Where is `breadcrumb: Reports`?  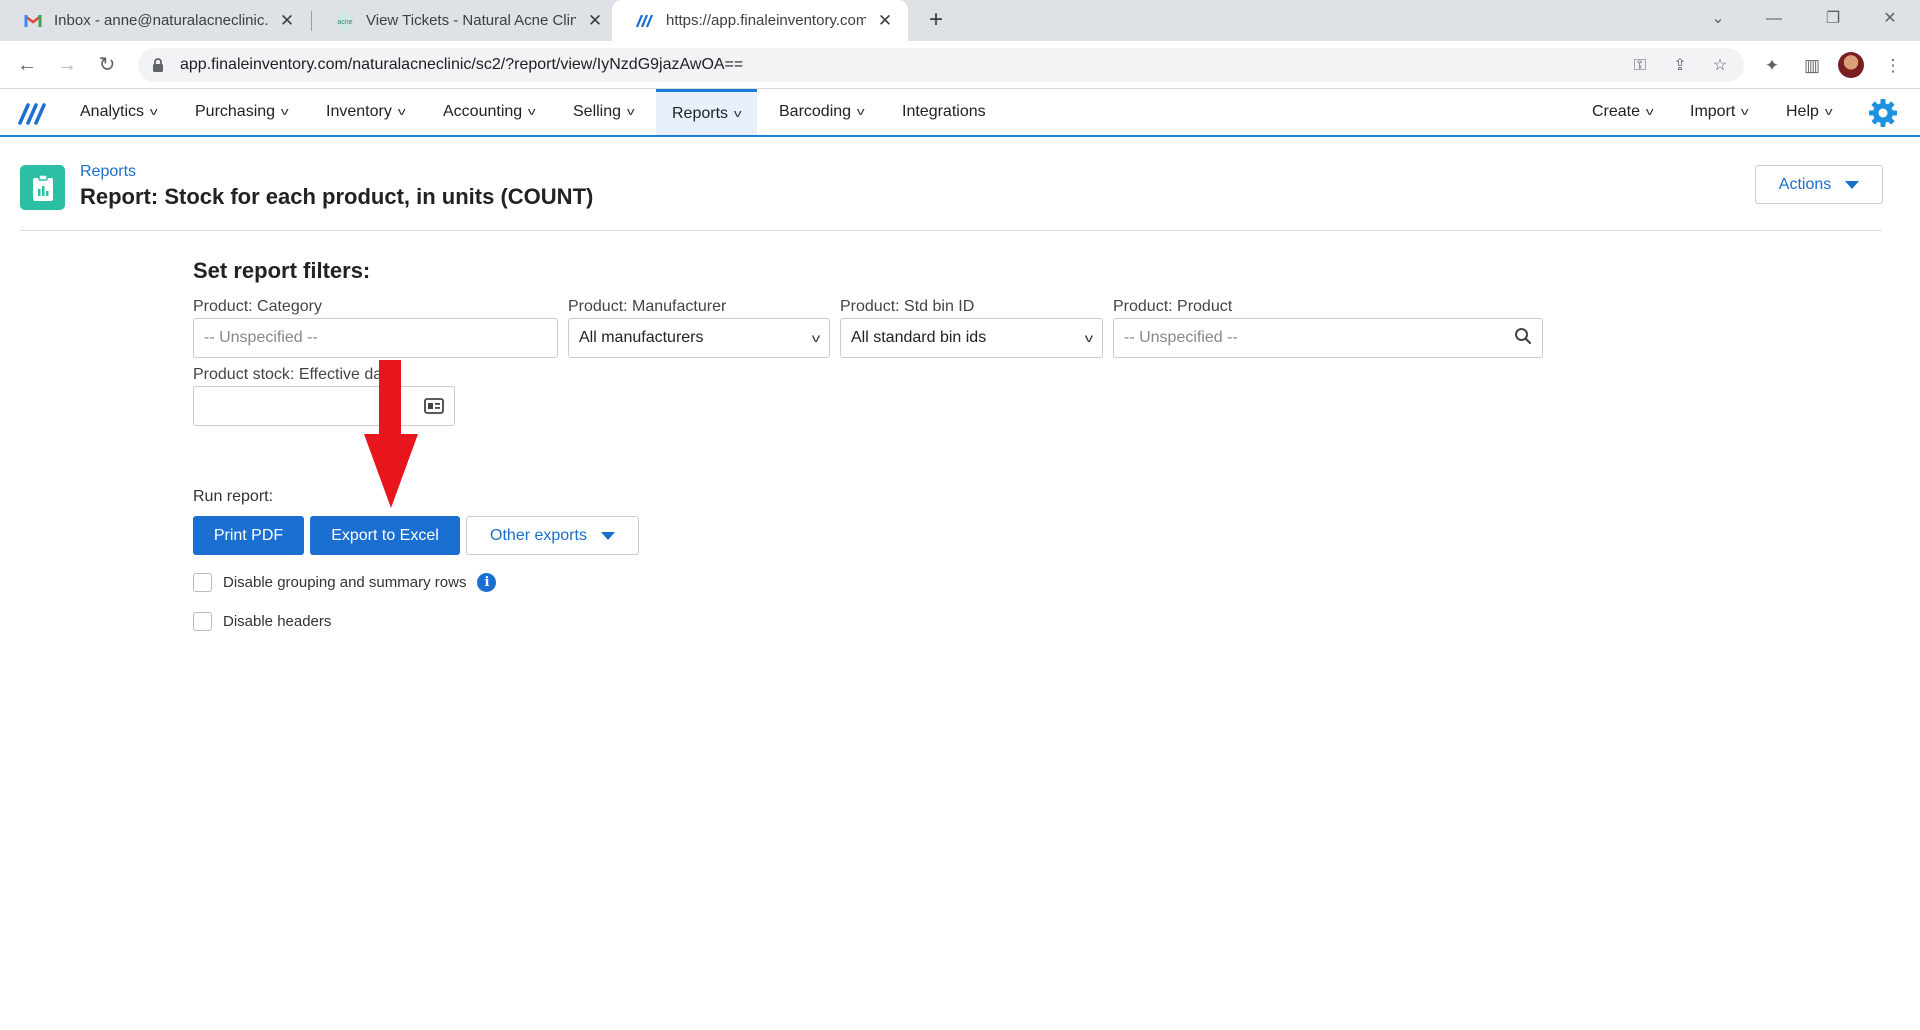 breadcrumb: Reports is located at coordinates (108, 172).